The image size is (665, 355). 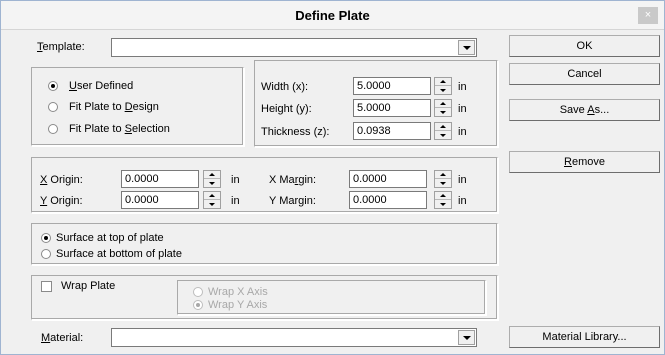 I want to click on width-label: Width (x):, so click(x=285, y=87).